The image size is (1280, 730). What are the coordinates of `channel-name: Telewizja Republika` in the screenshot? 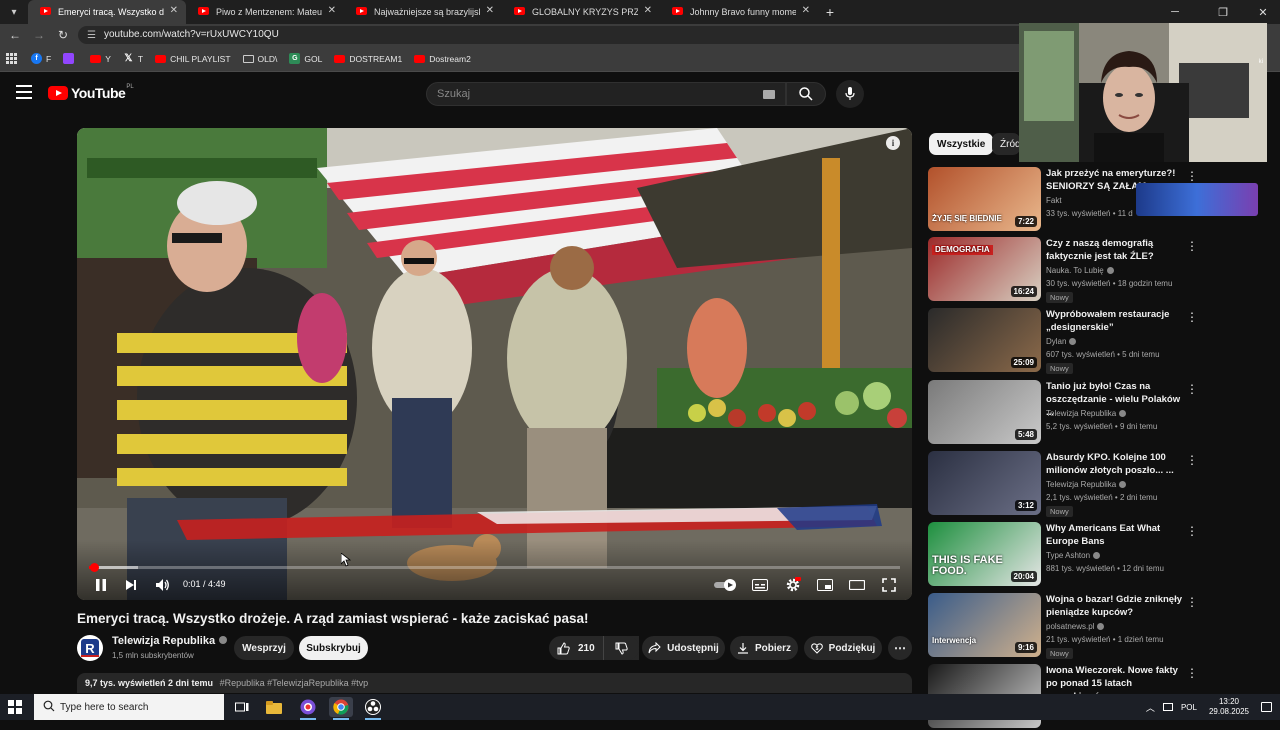 It's located at (170, 641).